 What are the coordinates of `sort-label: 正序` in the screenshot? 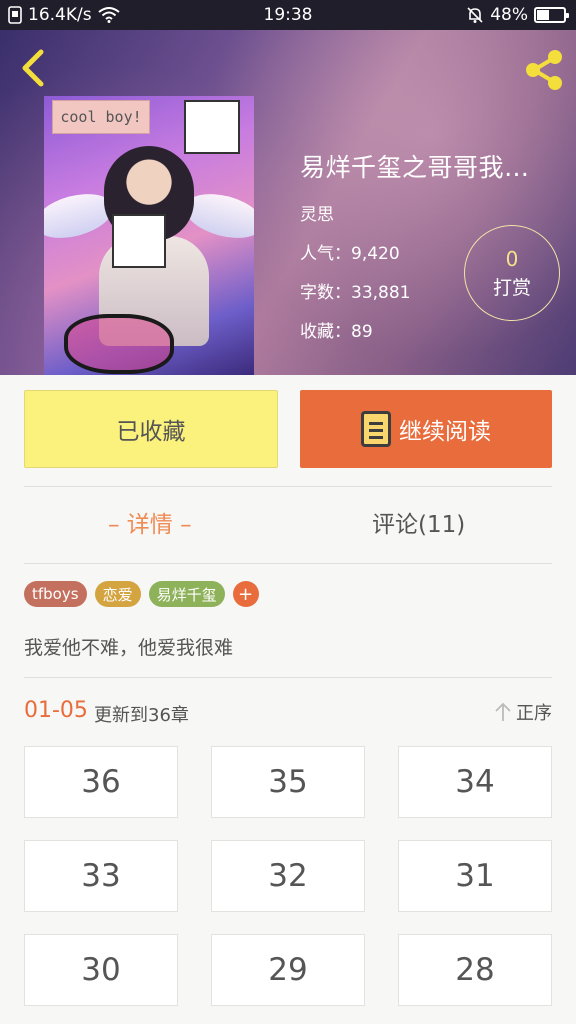 It's located at (534, 713).